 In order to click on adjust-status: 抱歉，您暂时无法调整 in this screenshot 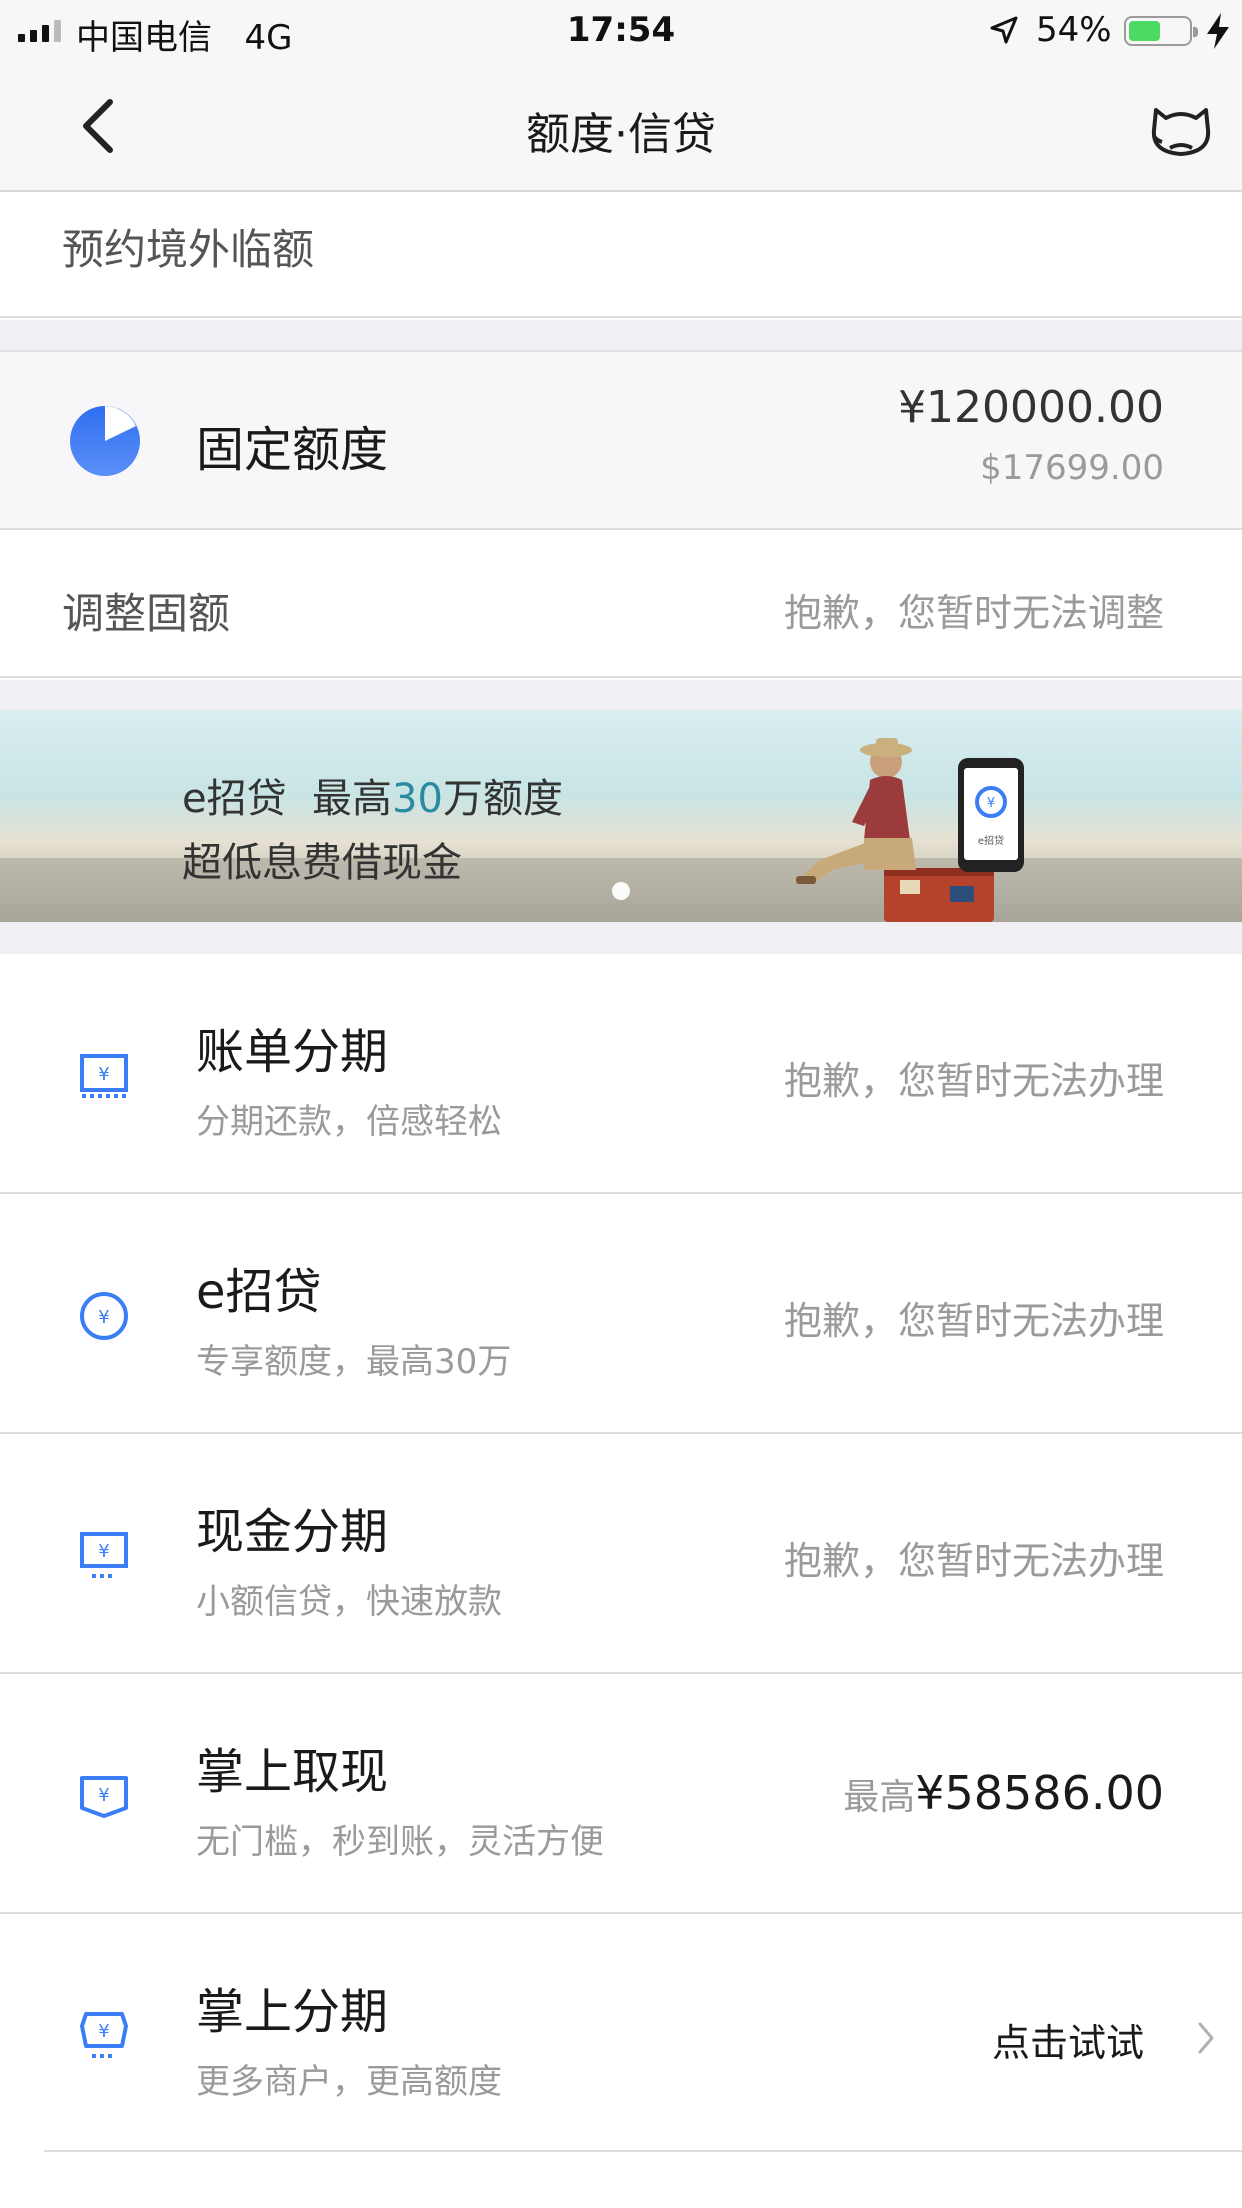, I will do `click(973, 613)`.